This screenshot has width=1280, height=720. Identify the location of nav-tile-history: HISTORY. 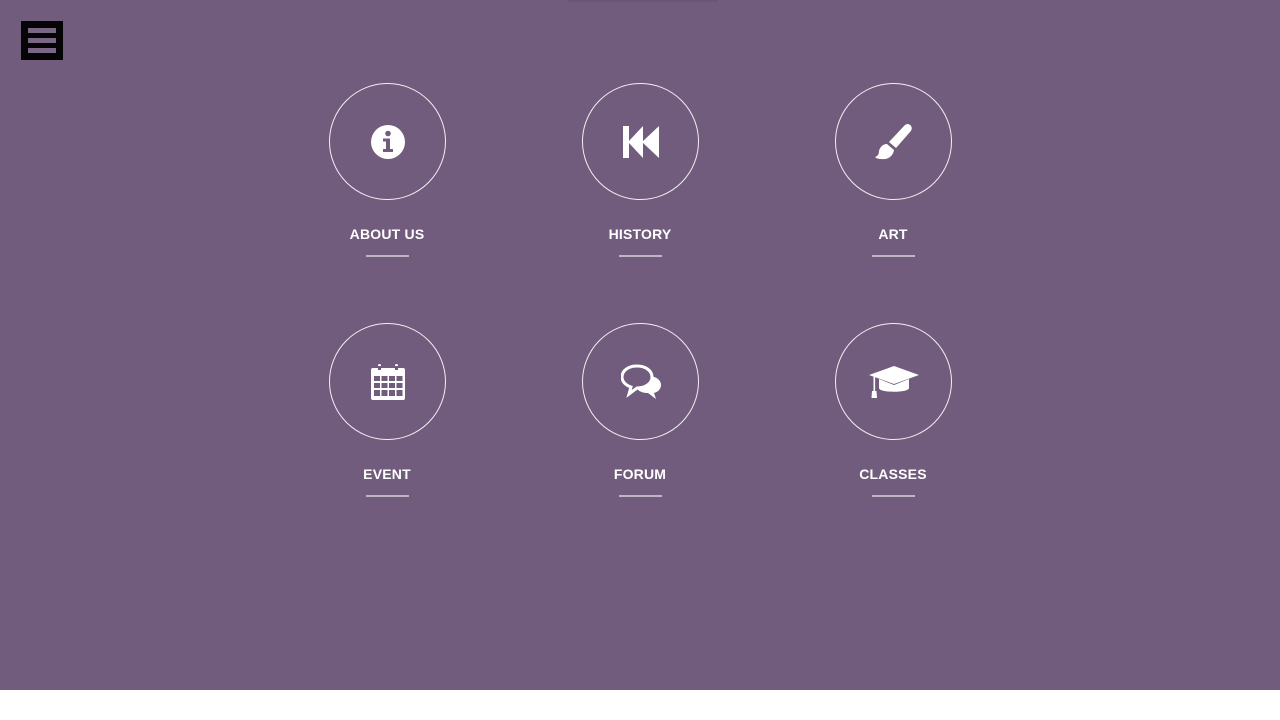
(640, 178).